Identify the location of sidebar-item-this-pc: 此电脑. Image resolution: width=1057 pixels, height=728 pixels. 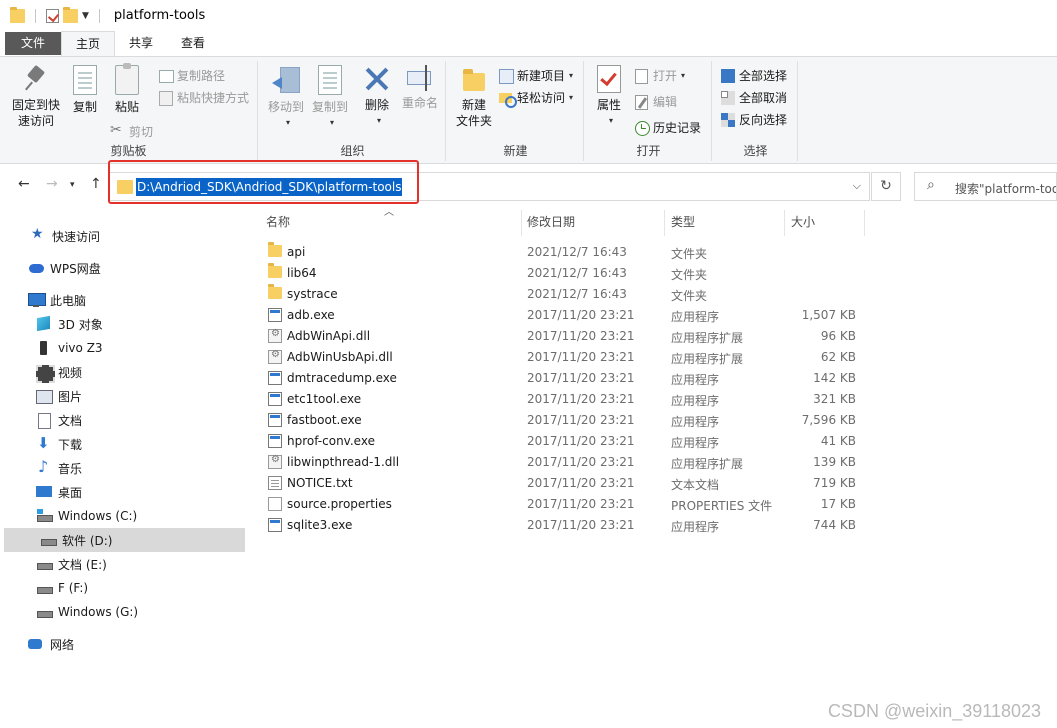
(123, 300).